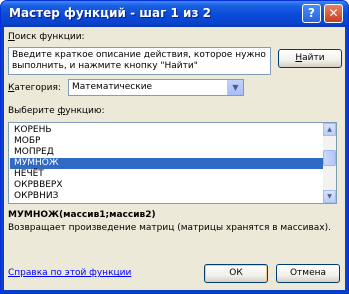 This screenshot has width=349, height=294. I want to click on title-bar: Мастер функций - шаг 1 из 2 ? ✕, so click(174, 14).